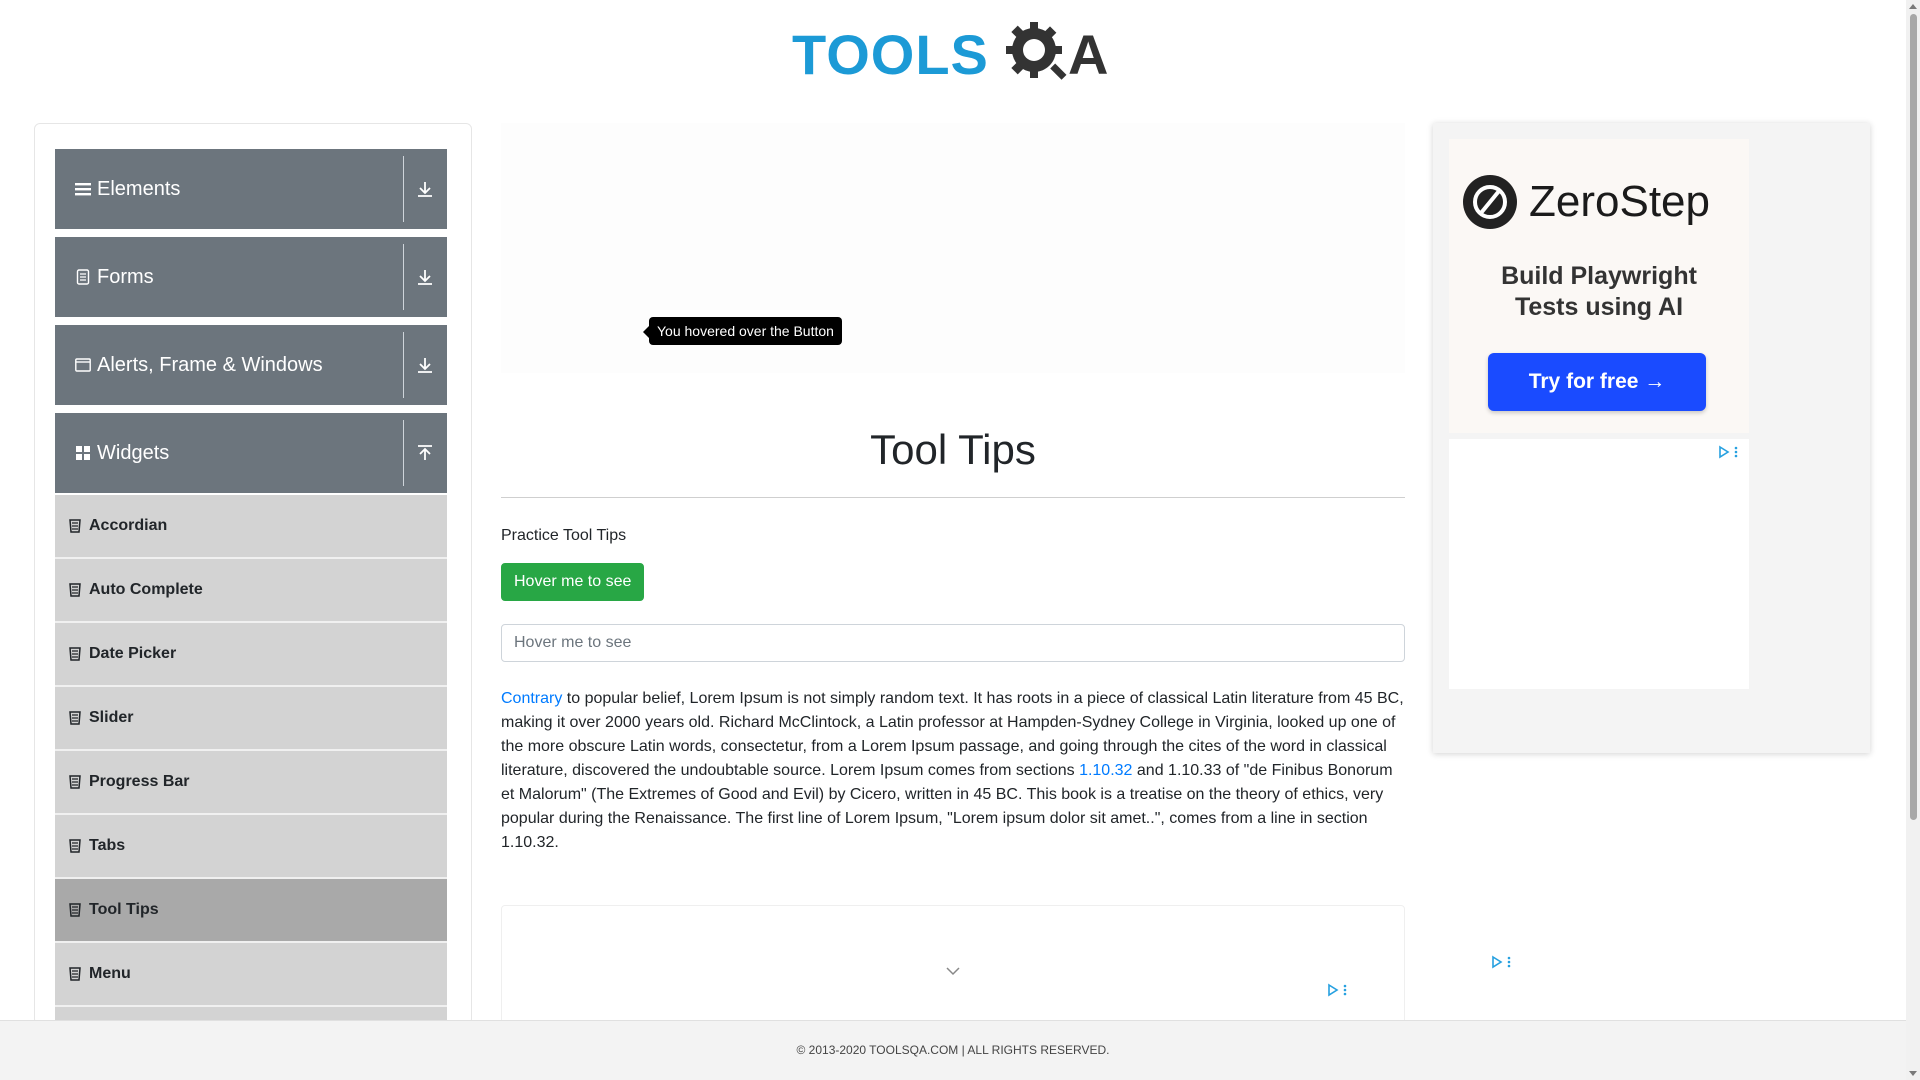 The height and width of the screenshot is (1080, 1920). What do you see at coordinates (953, 449) in the screenshot?
I see `page-title: Tool Tips` at bounding box center [953, 449].